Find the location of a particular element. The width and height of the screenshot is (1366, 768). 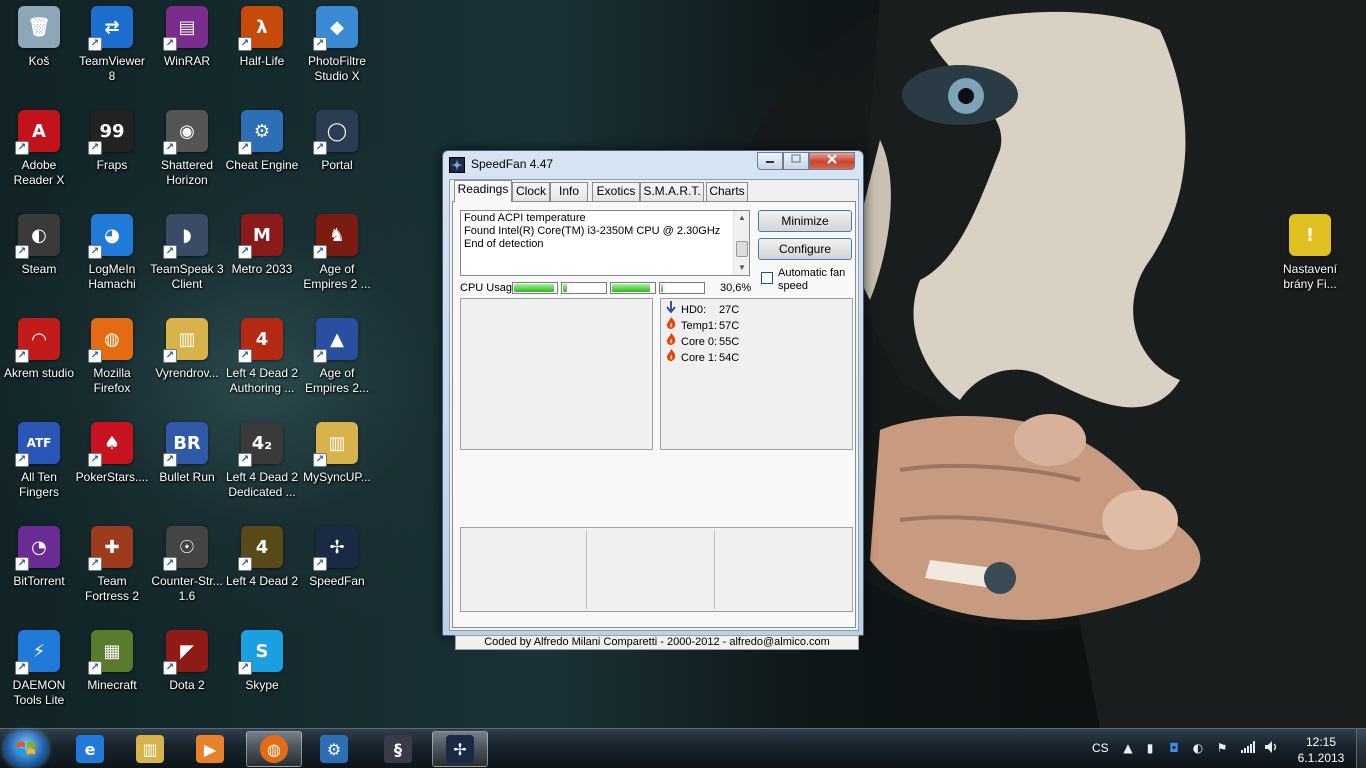

shortcut-glyph: ◆ is located at coordinates (337, 27).